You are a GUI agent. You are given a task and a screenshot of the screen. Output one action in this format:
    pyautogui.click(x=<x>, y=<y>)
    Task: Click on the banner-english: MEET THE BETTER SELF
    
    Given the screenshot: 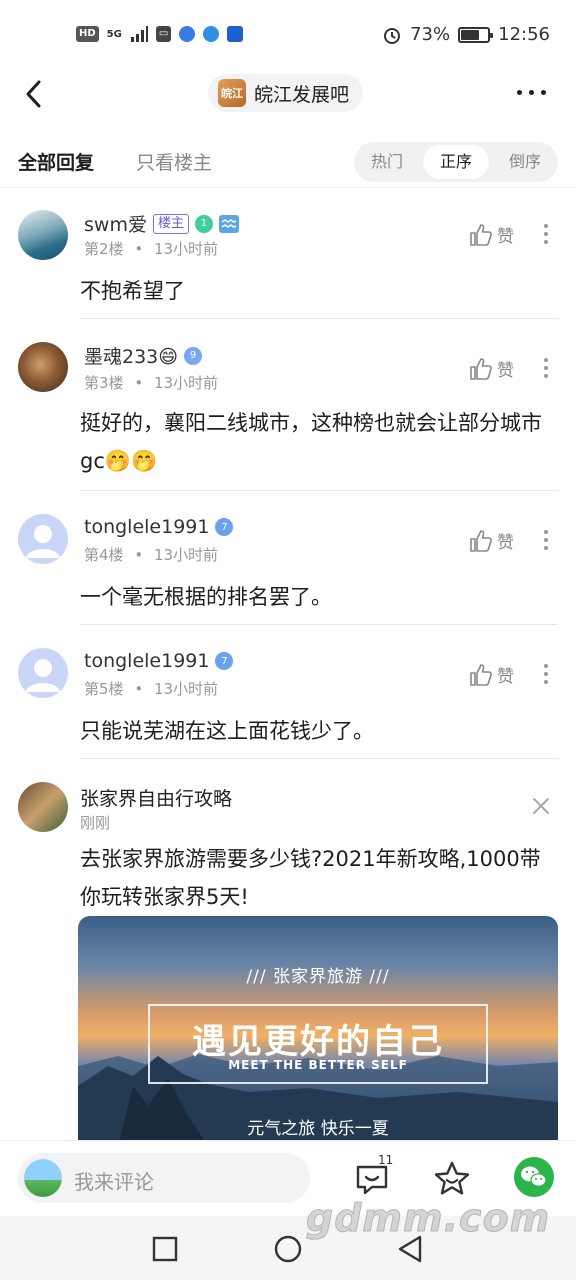 What is the action you would take?
    pyautogui.click(x=318, y=1065)
    